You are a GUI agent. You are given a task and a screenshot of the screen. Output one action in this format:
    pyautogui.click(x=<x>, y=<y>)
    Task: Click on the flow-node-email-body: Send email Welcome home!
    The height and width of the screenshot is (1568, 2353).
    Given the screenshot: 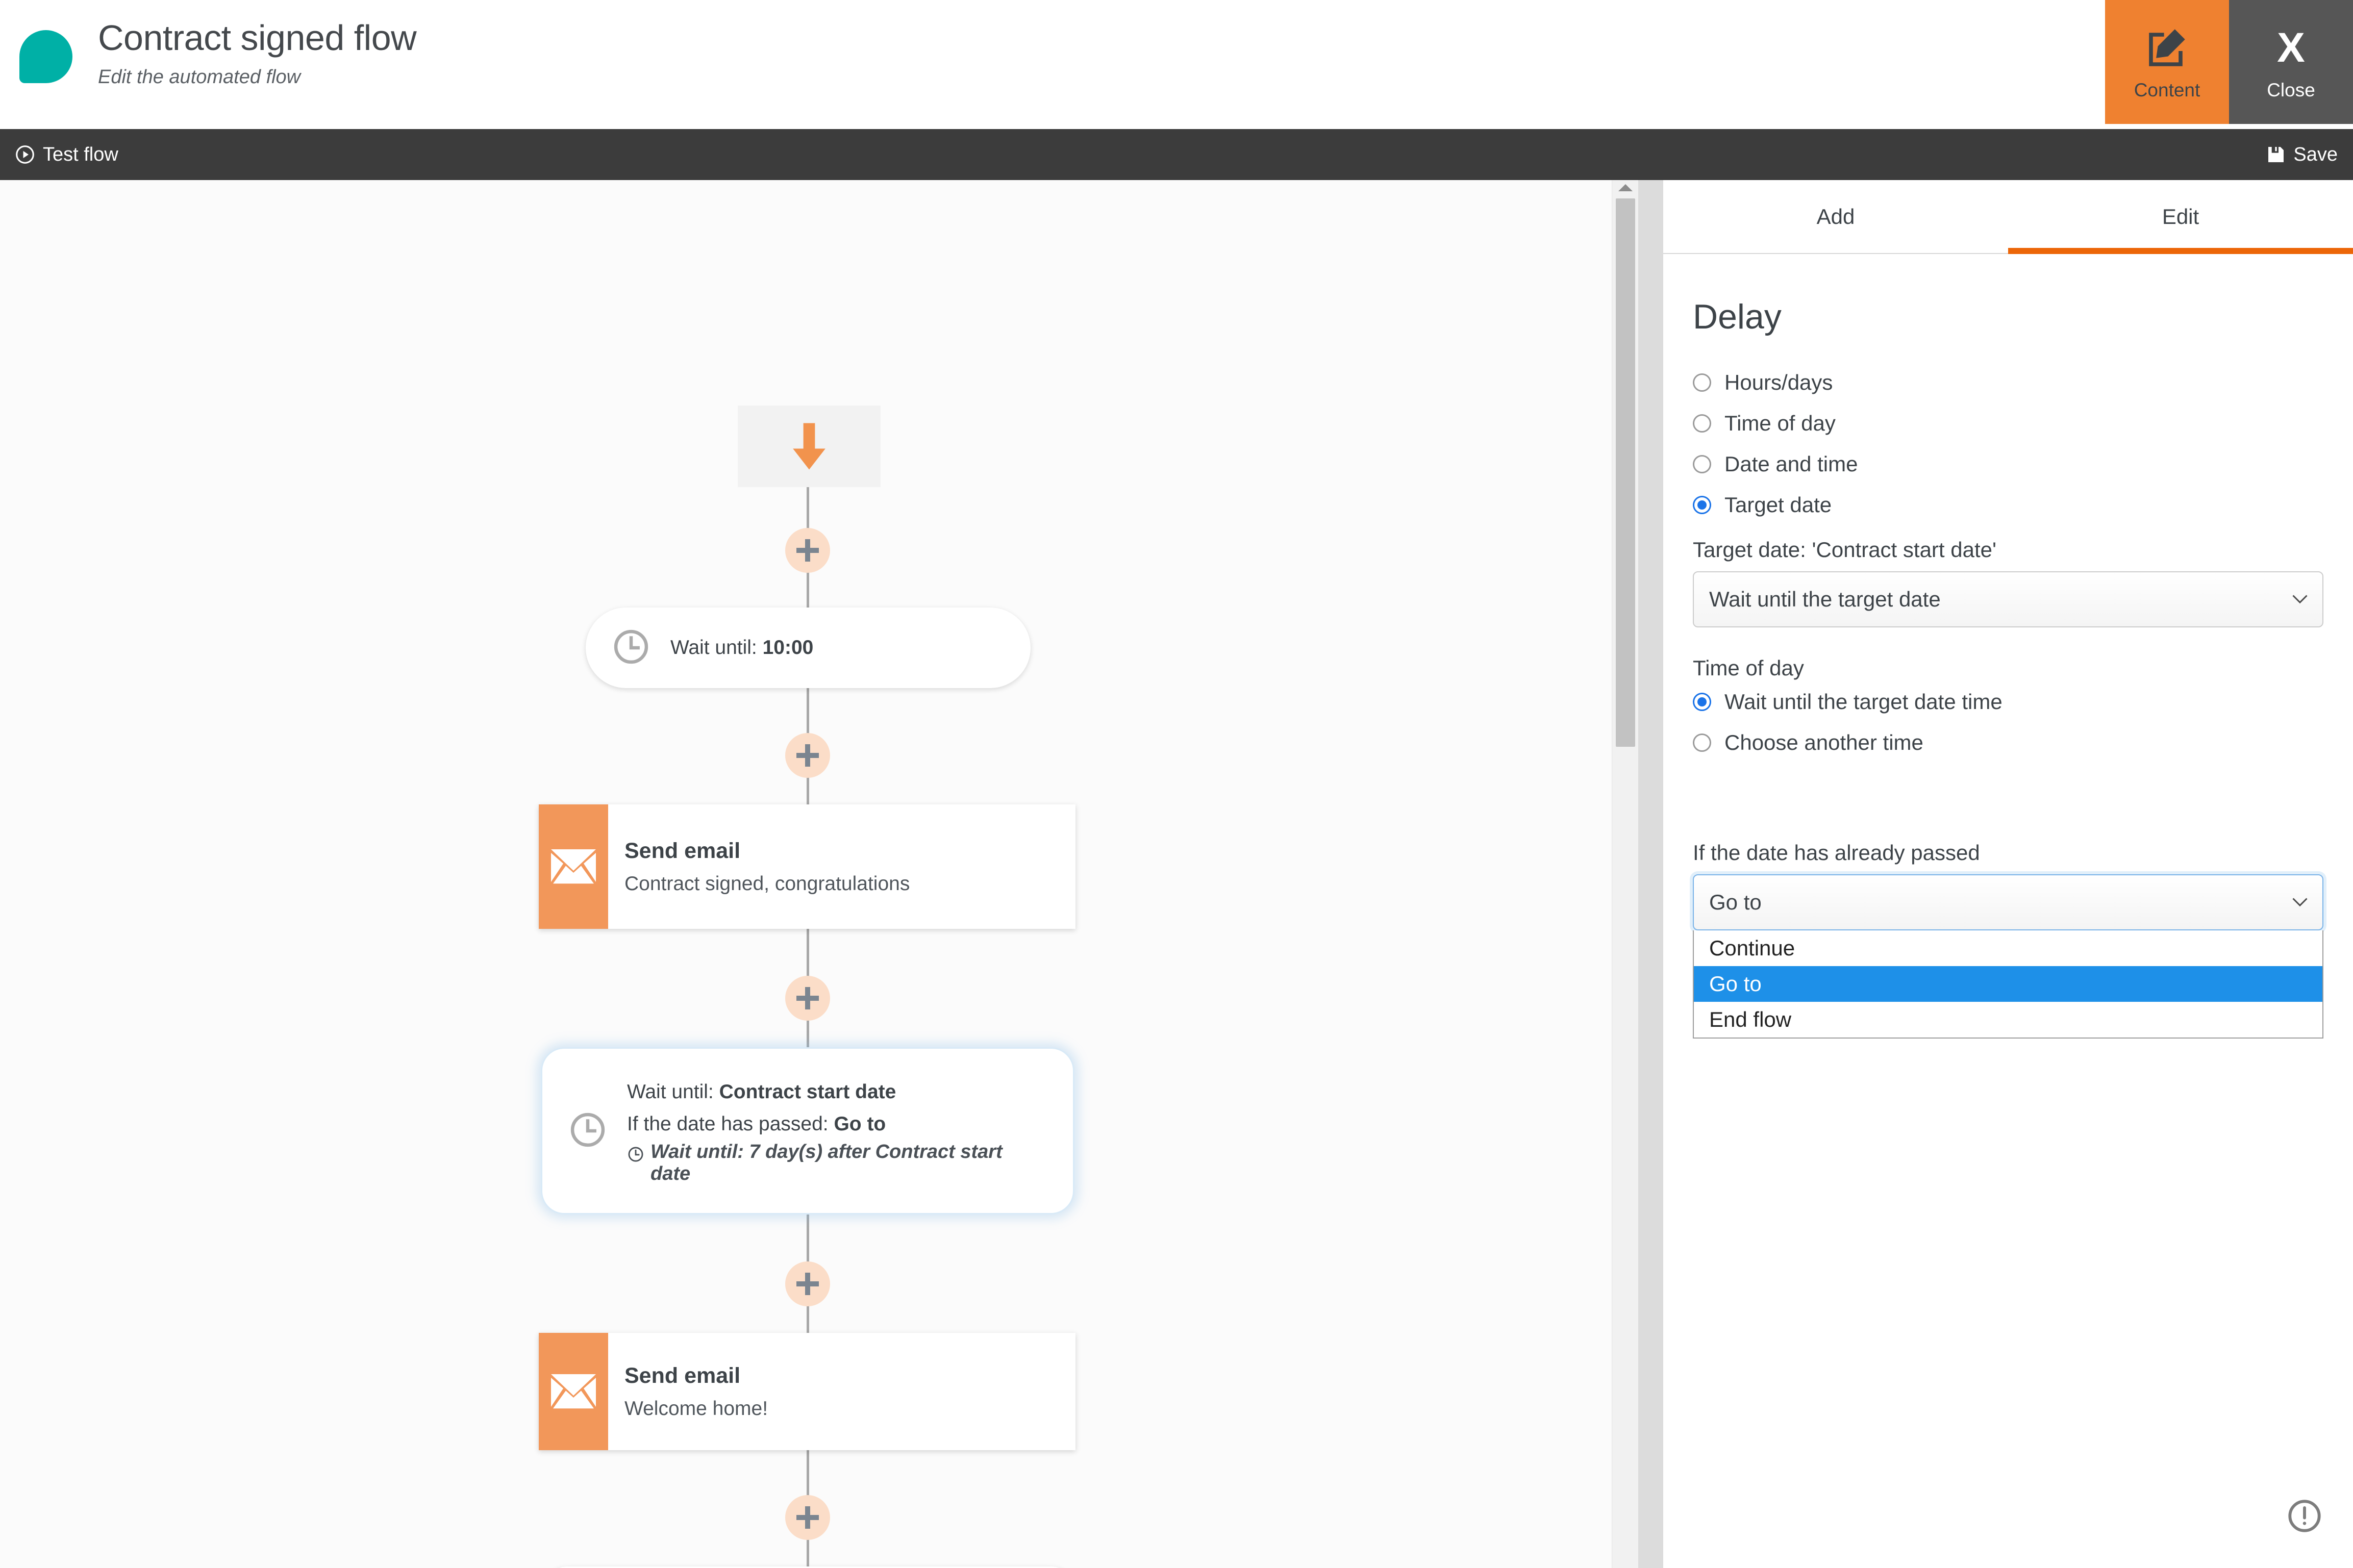 What is the action you would take?
    pyautogui.click(x=695, y=1391)
    